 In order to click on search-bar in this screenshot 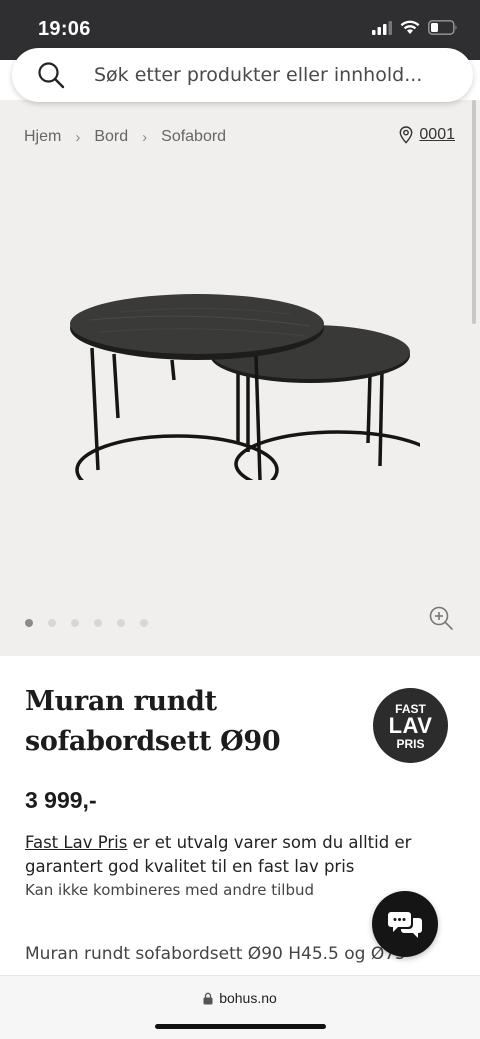, I will do `click(242, 75)`.